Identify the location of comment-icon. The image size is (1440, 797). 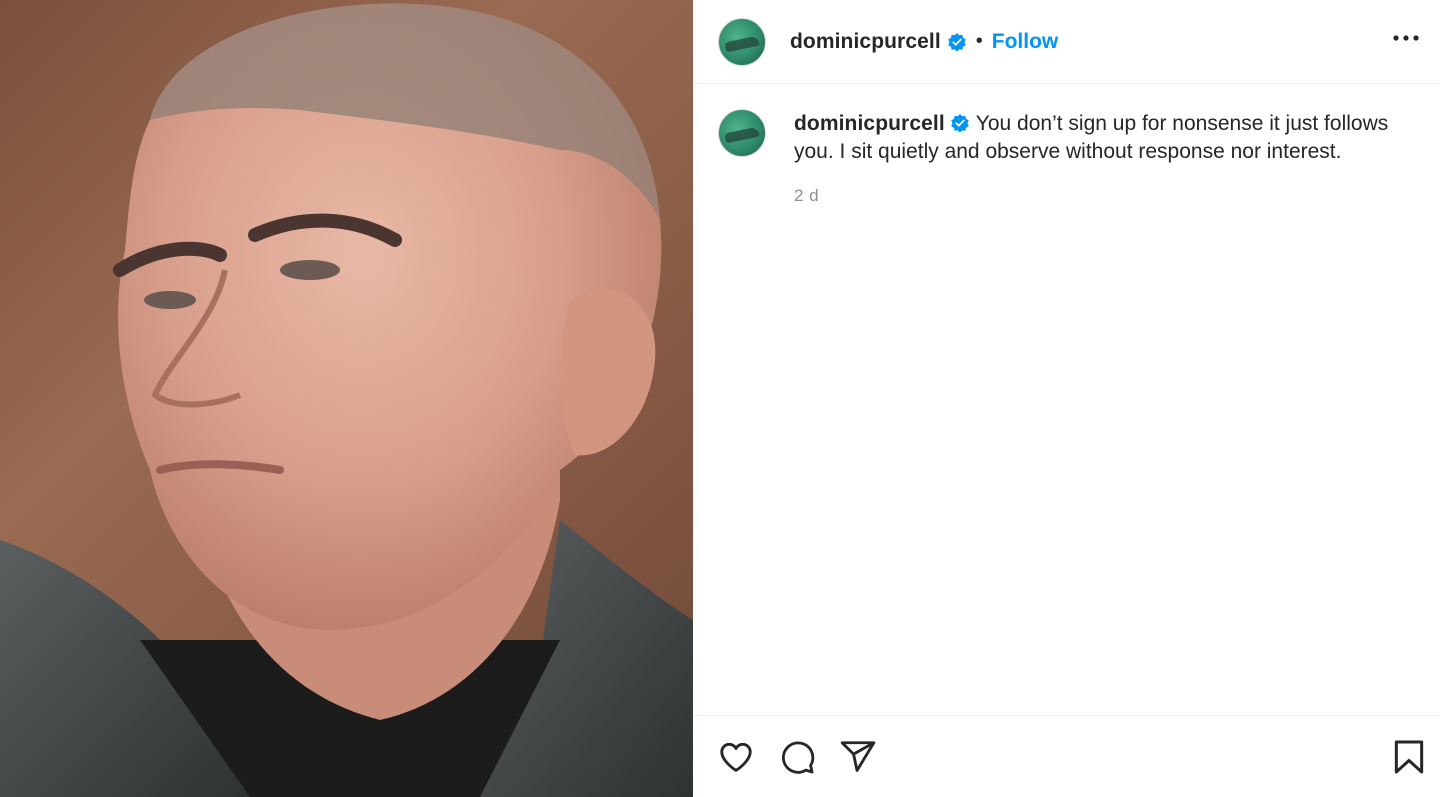
(797, 757).